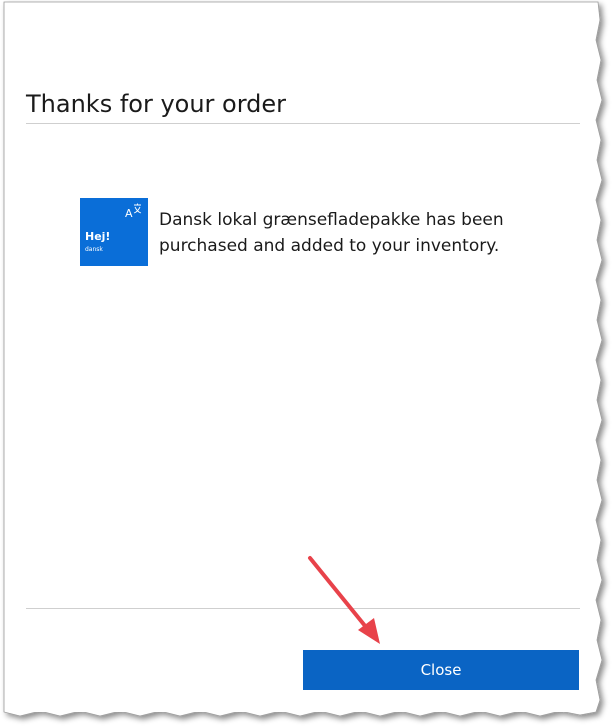 This screenshot has width=616, height=727. Describe the element at coordinates (156, 104) in the screenshot. I see `dialog-title: Thanks for your order` at that location.